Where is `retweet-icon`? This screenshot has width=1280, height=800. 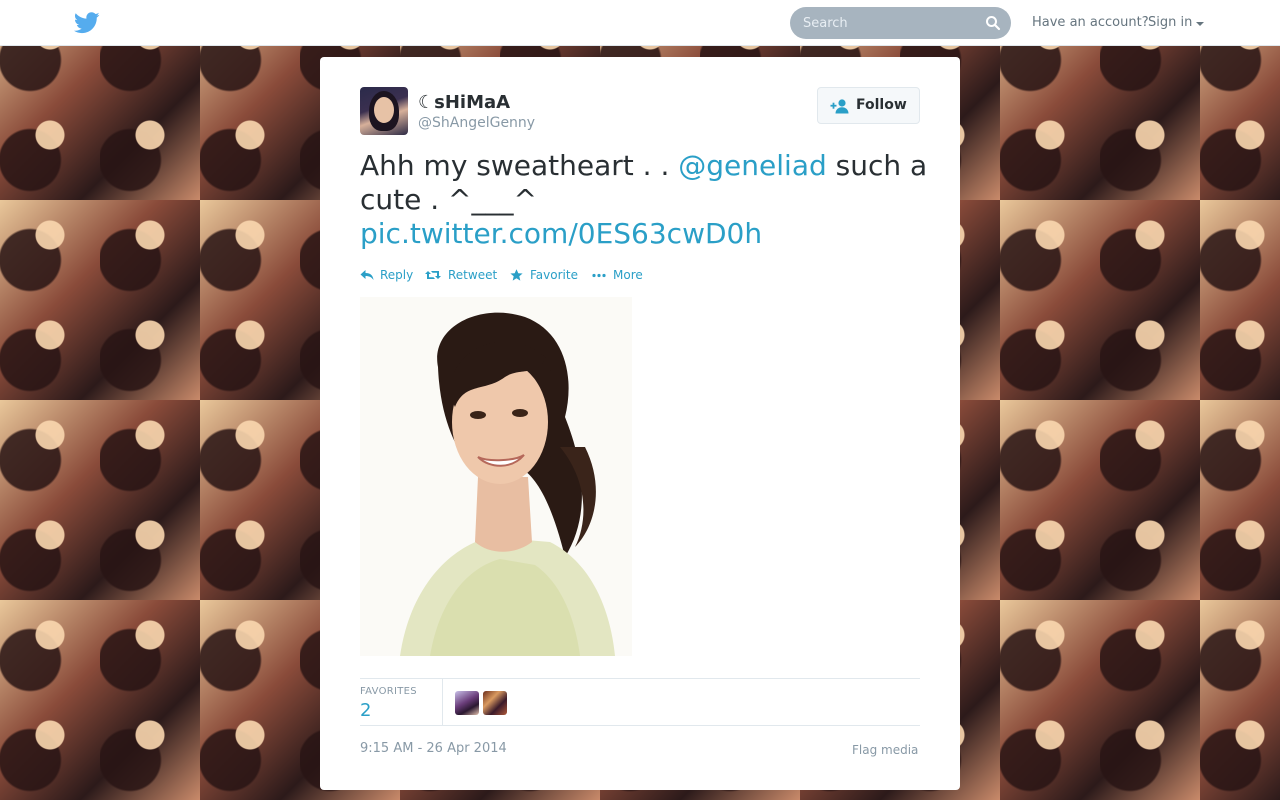 retweet-icon is located at coordinates (433, 275).